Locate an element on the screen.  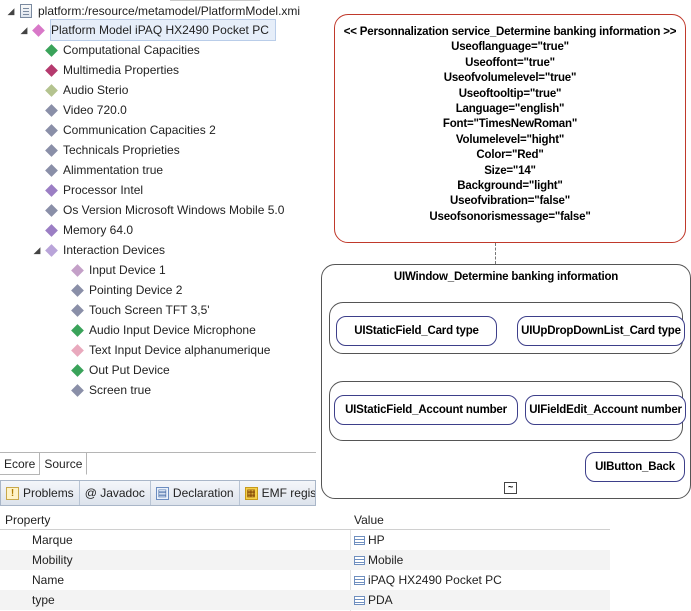
static-field-card-type: UIStaticField_Card type is located at coordinates (416, 331).